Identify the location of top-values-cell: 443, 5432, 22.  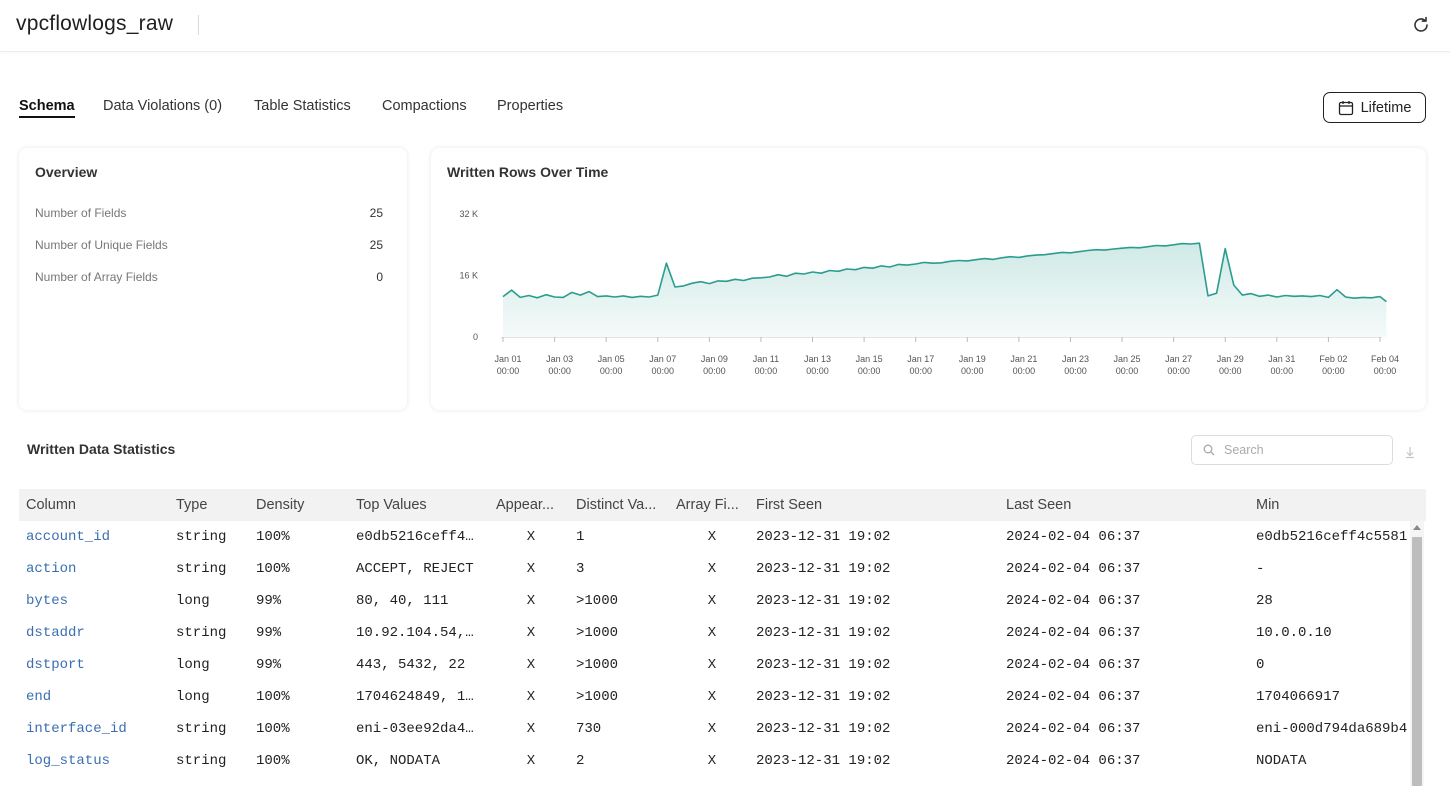
(411, 665).